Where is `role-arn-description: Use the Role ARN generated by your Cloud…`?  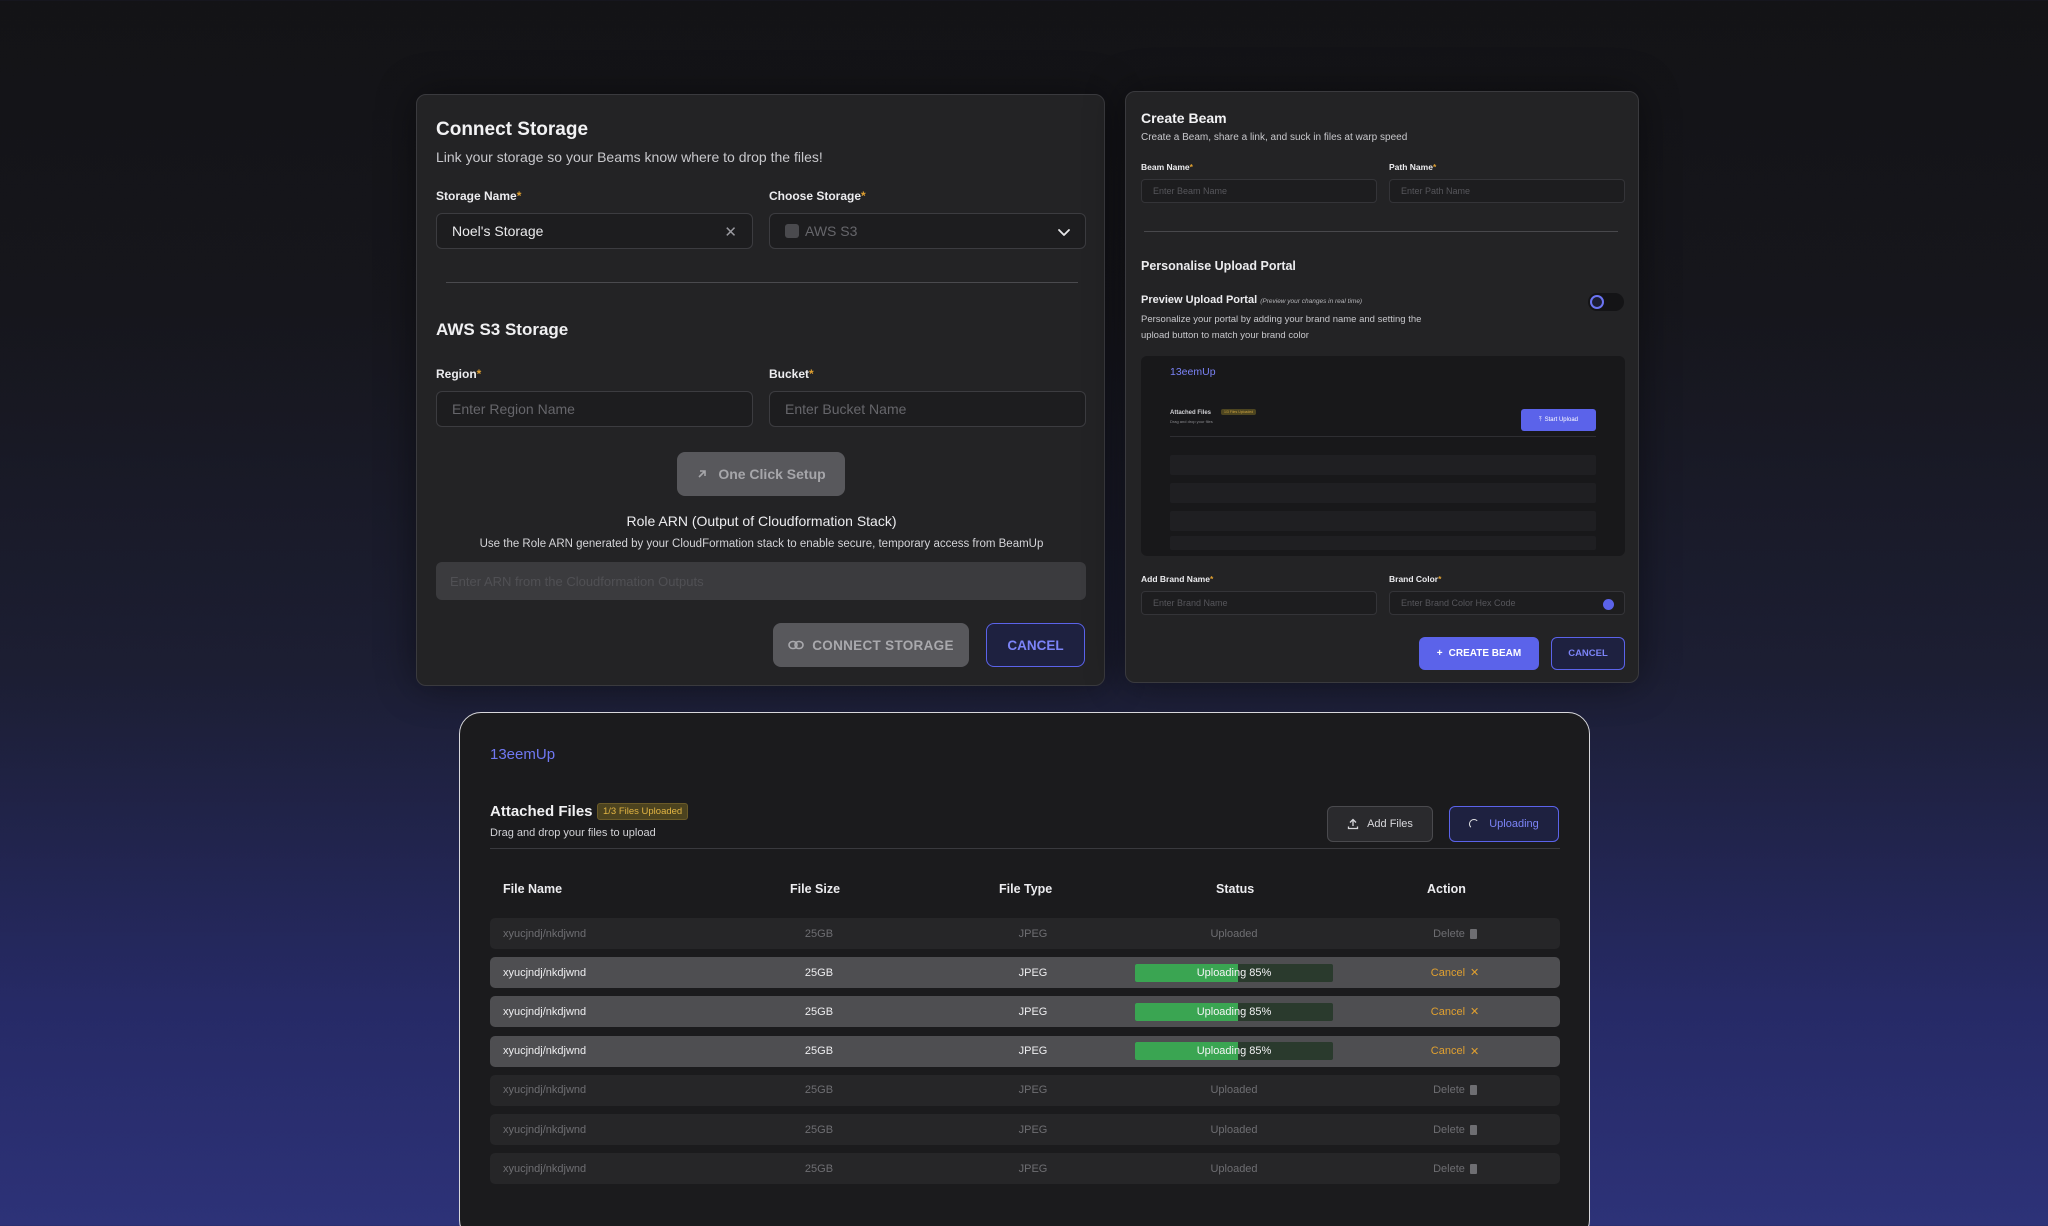 role-arn-description: Use the Role ARN generated by your Cloud… is located at coordinates (761, 544).